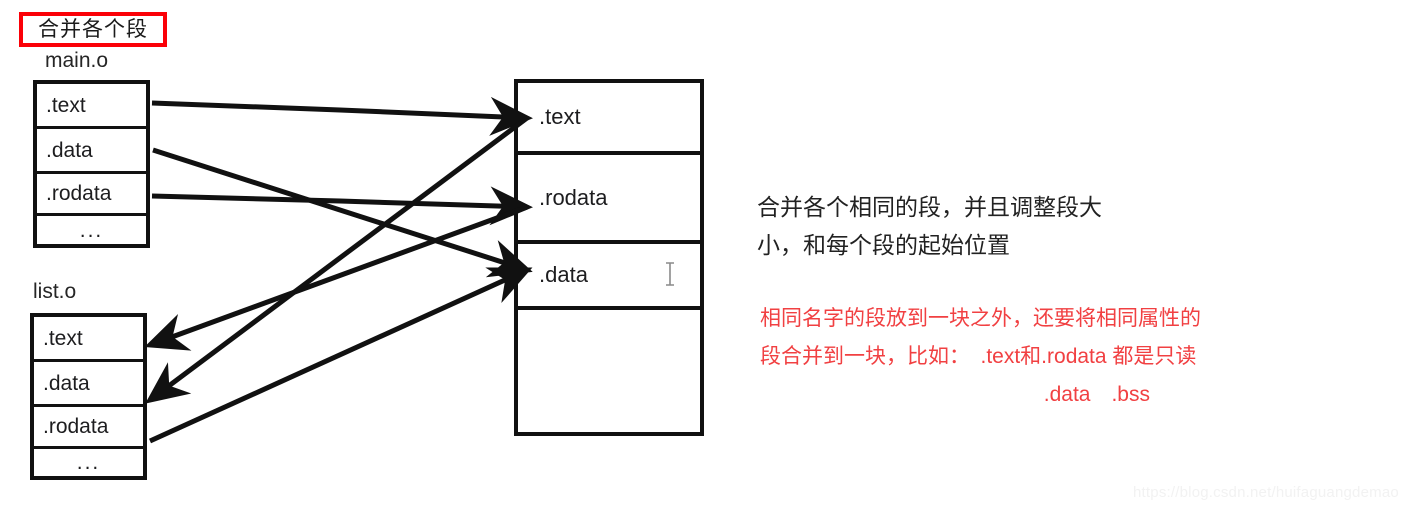 The width and height of the screenshot is (1415, 518). Describe the element at coordinates (77, 60) in the screenshot. I see `main-o-label: main.o` at that location.